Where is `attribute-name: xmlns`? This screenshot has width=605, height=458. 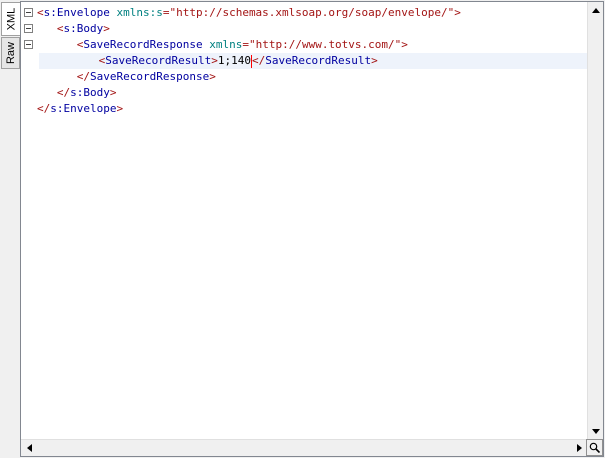
attribute-name: xmlns is located at coordinates (226, 44).